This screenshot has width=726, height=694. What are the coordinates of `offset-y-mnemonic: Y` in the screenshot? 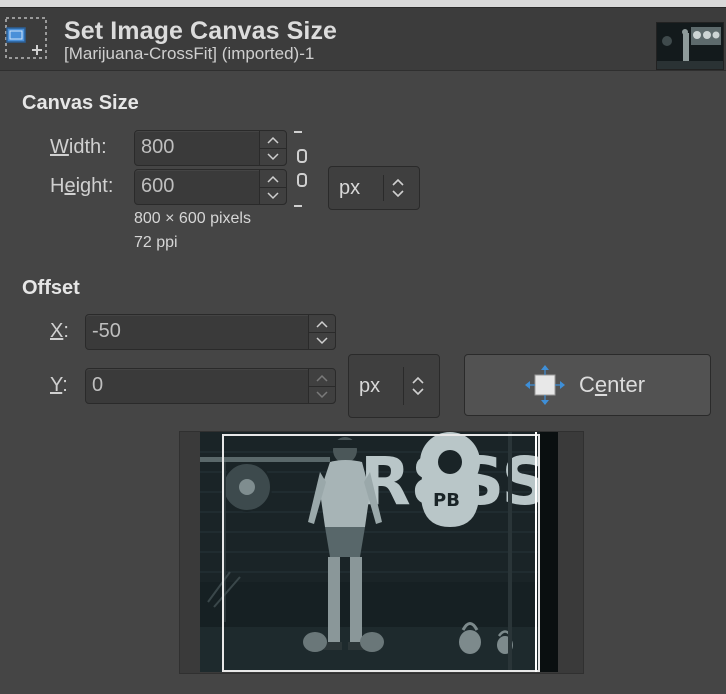 It's located at (56, 385).